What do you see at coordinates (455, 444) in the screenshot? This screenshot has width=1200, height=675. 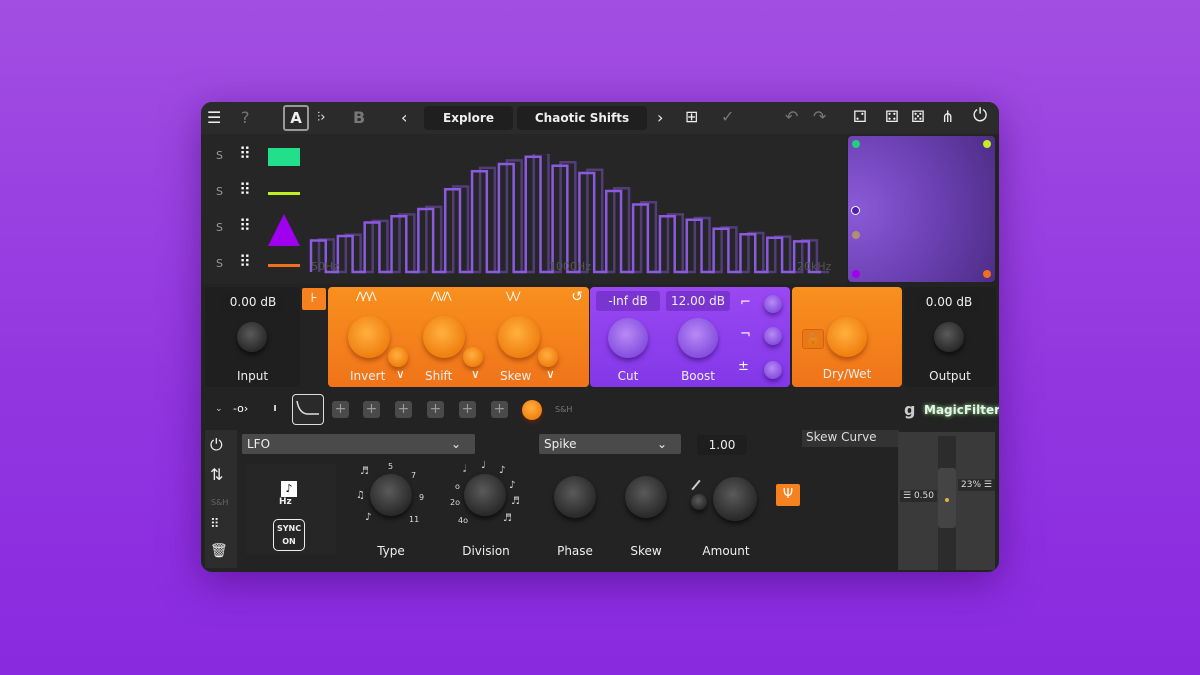 I see `chevron-down-icon: ⌄` at bounding box center [455, 444].